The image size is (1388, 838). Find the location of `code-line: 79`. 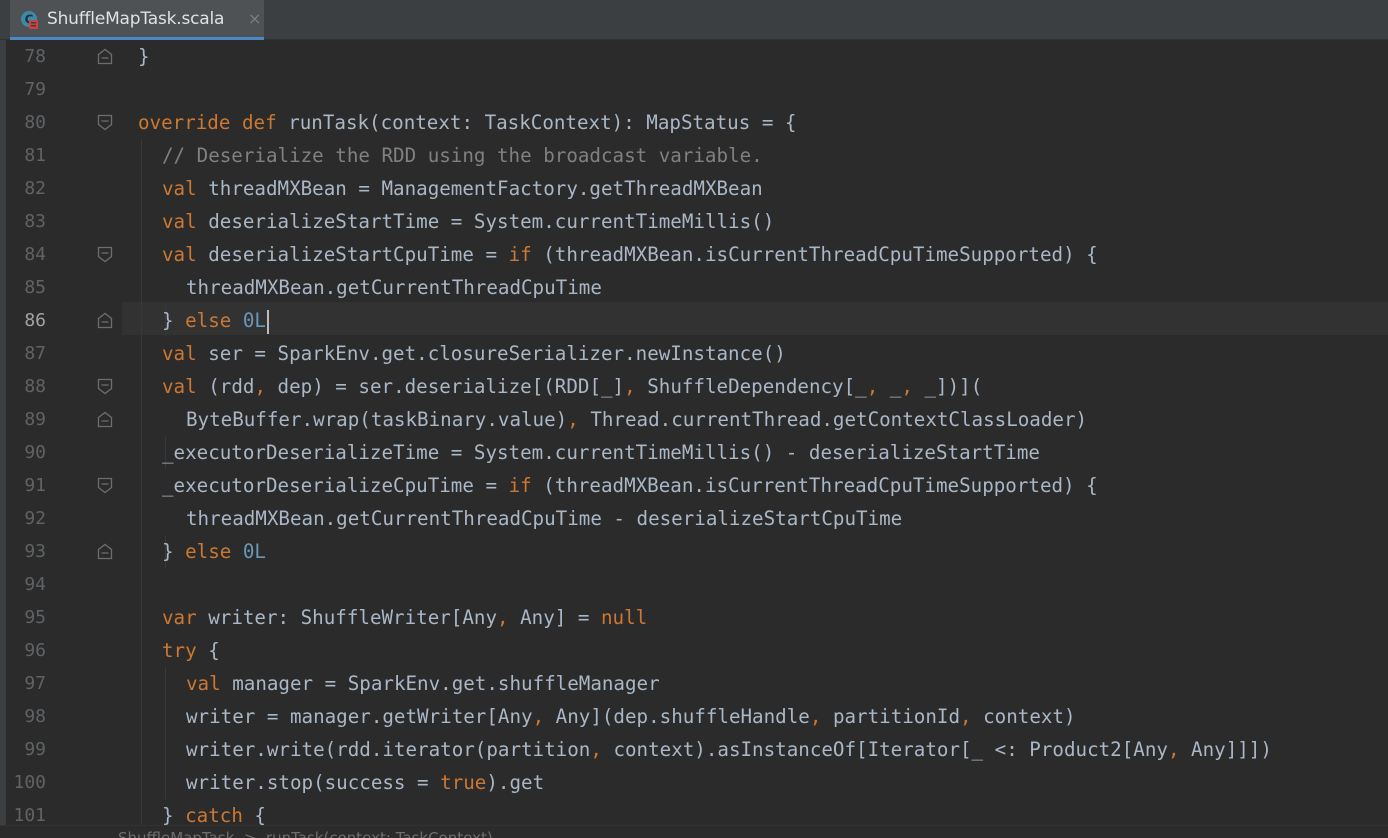

code-line: 79 is located at coordinates (694, 89).